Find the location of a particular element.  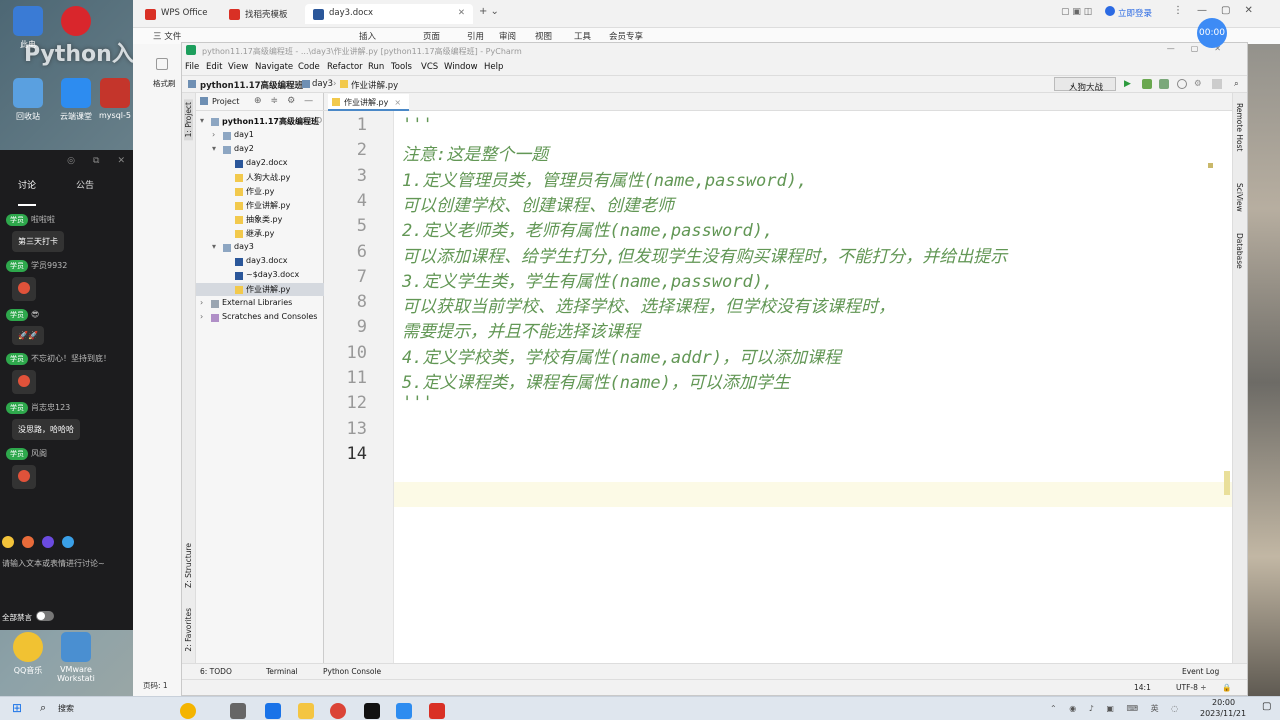

stop-icon is located at coordinates (1217, 84).